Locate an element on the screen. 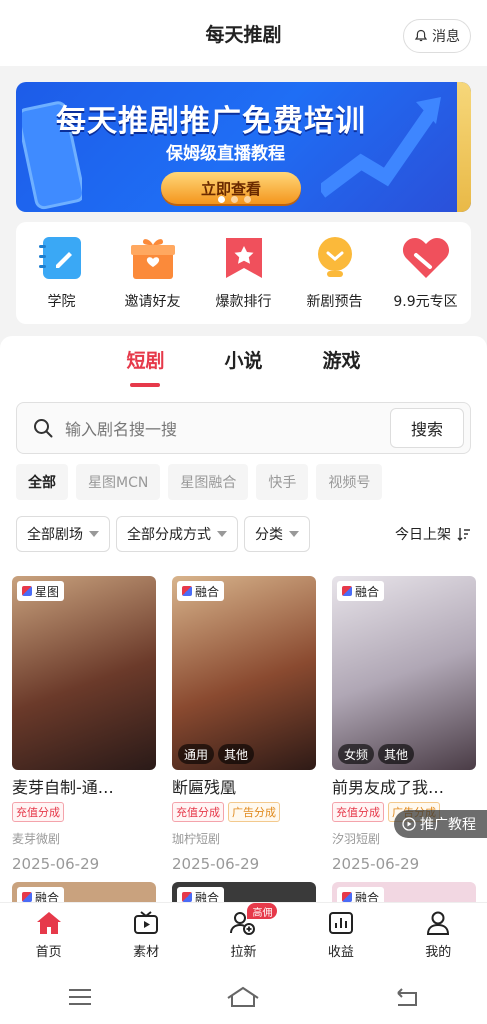 The width and height of the screenshot is (487, 1024). ad-revenue-tag: 广告分成 is located at coordinates (254, 812).